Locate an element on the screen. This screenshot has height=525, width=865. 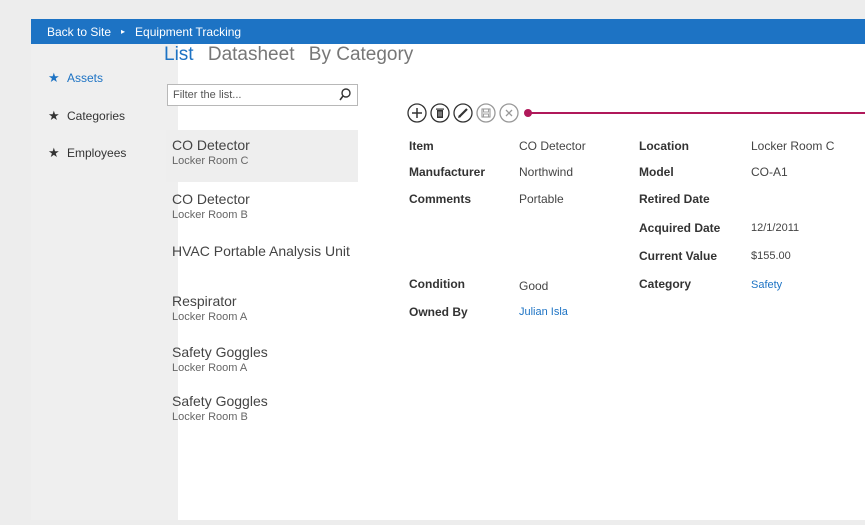
list-item: Safety Goggles Locker Room B is located at coordinates (262, 409).